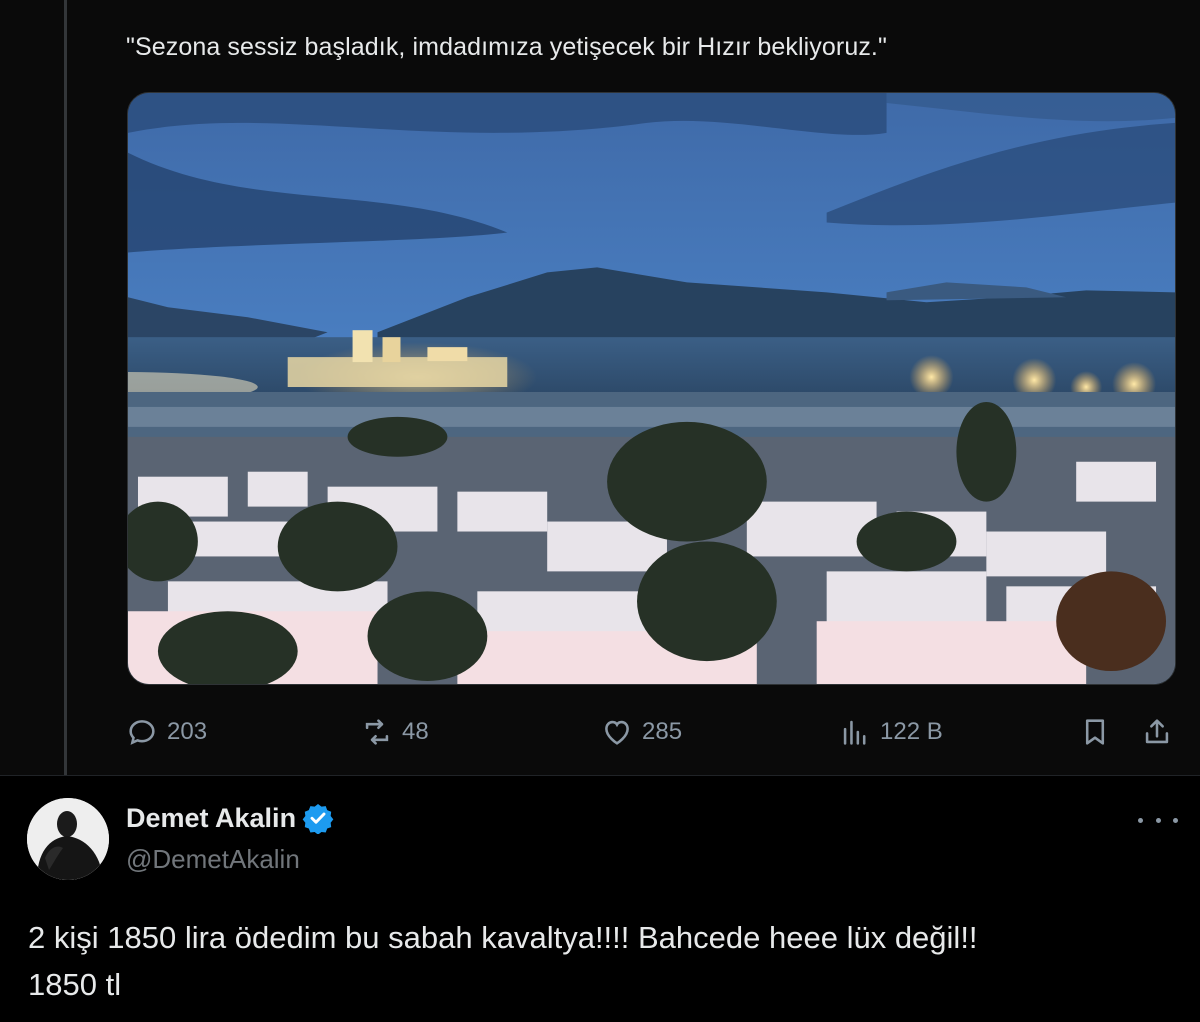 The width and height of the screenshot is (1200, 1022). What do you see at coordinates (166, 732) in the screenshot?
I see `reply-button: 203` at bounding box center [166, 732].